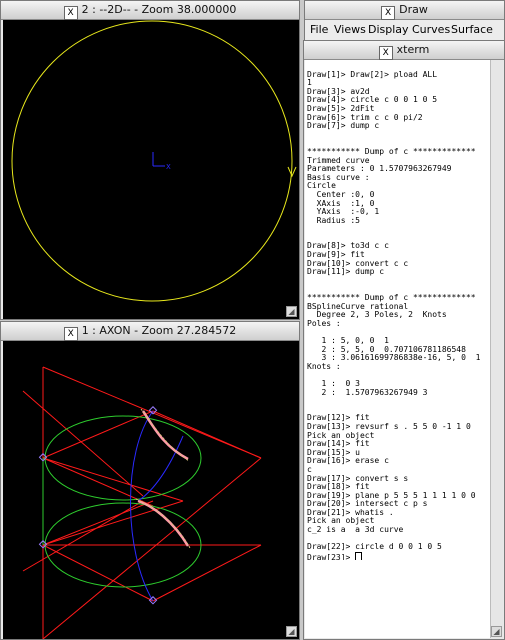  Describe the element at coordinates (336, 255) in the screenshot. I see `terminal-line: Draw[9]> fit` at that location.